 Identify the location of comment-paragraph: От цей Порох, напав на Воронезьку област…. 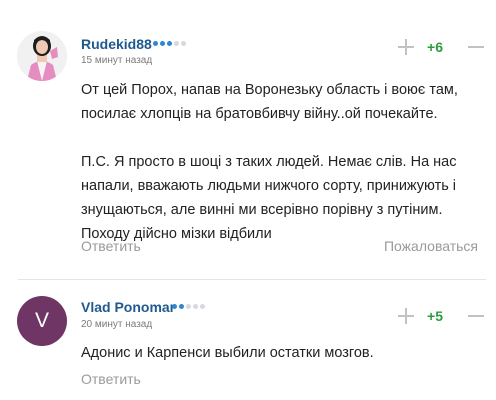
(269, 102).